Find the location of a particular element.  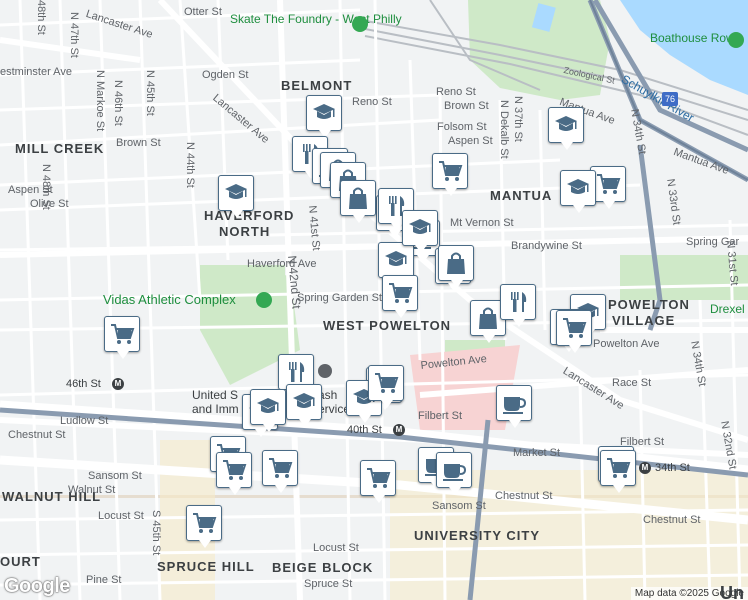

street-locust-w: Locust St is located at coordinates (121, 516).